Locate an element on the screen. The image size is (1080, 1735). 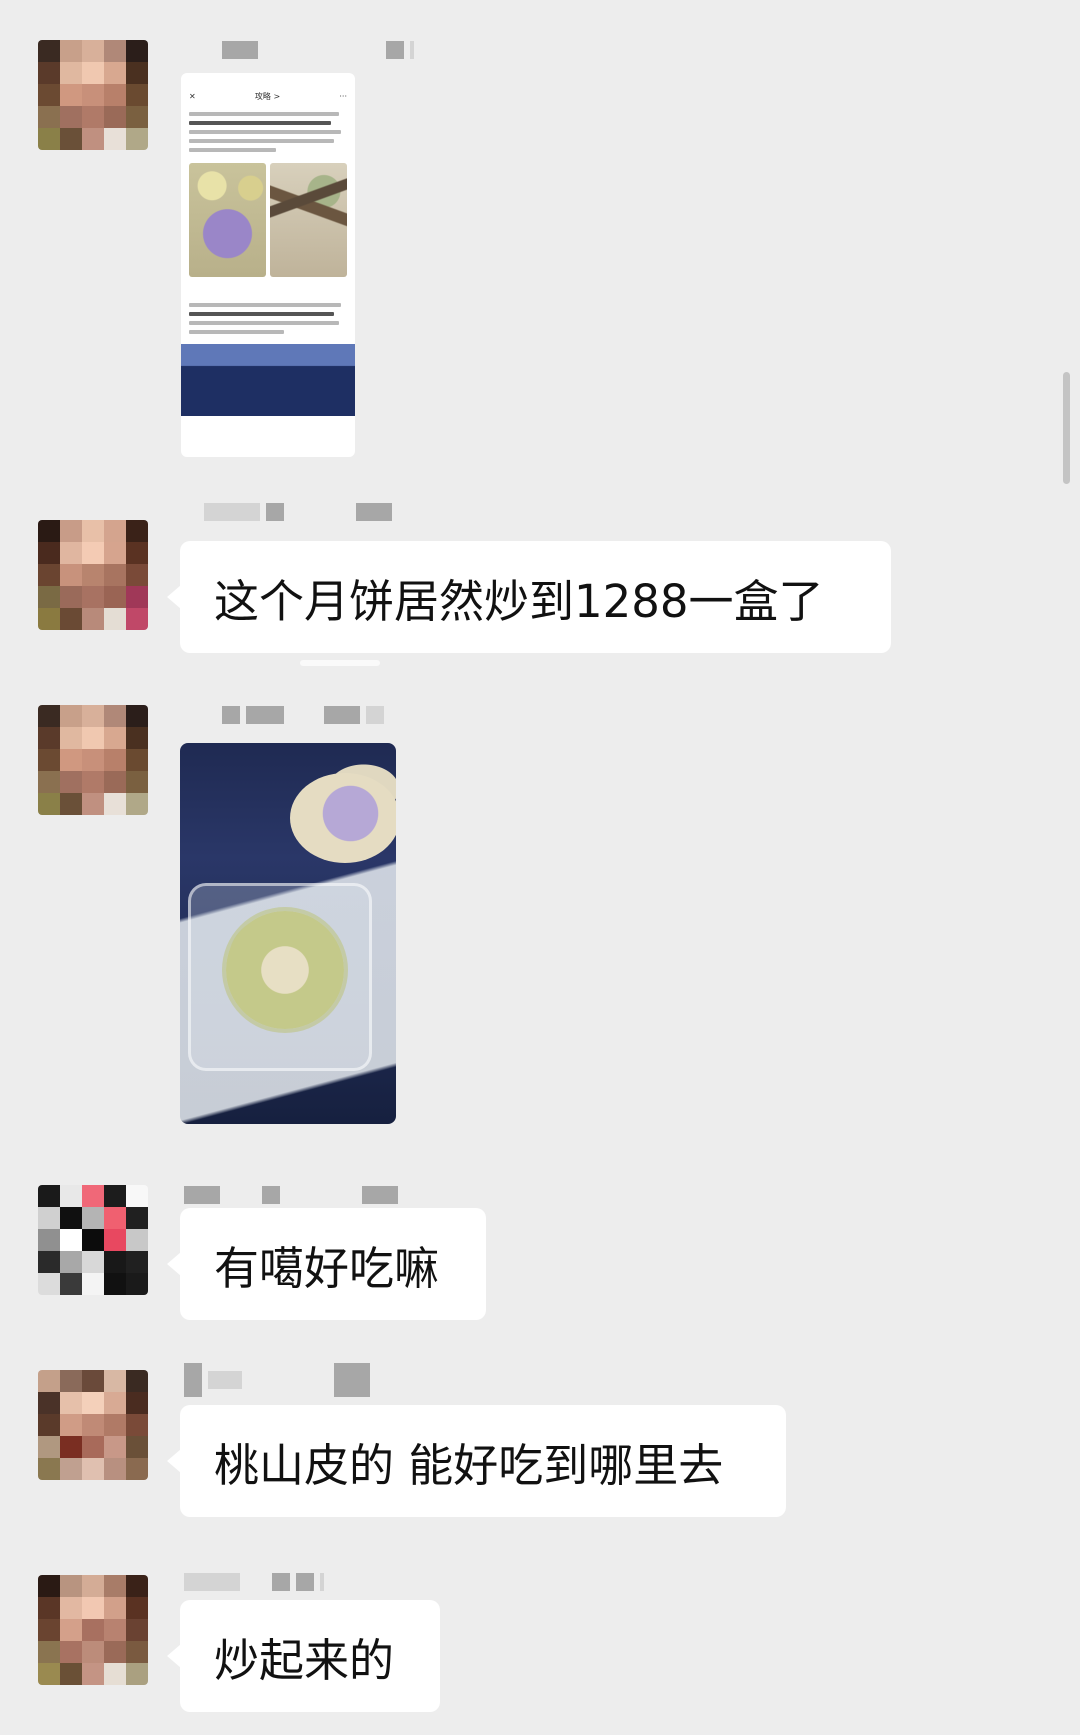
close-icon: ✕ is located at coordinates (192, 96).